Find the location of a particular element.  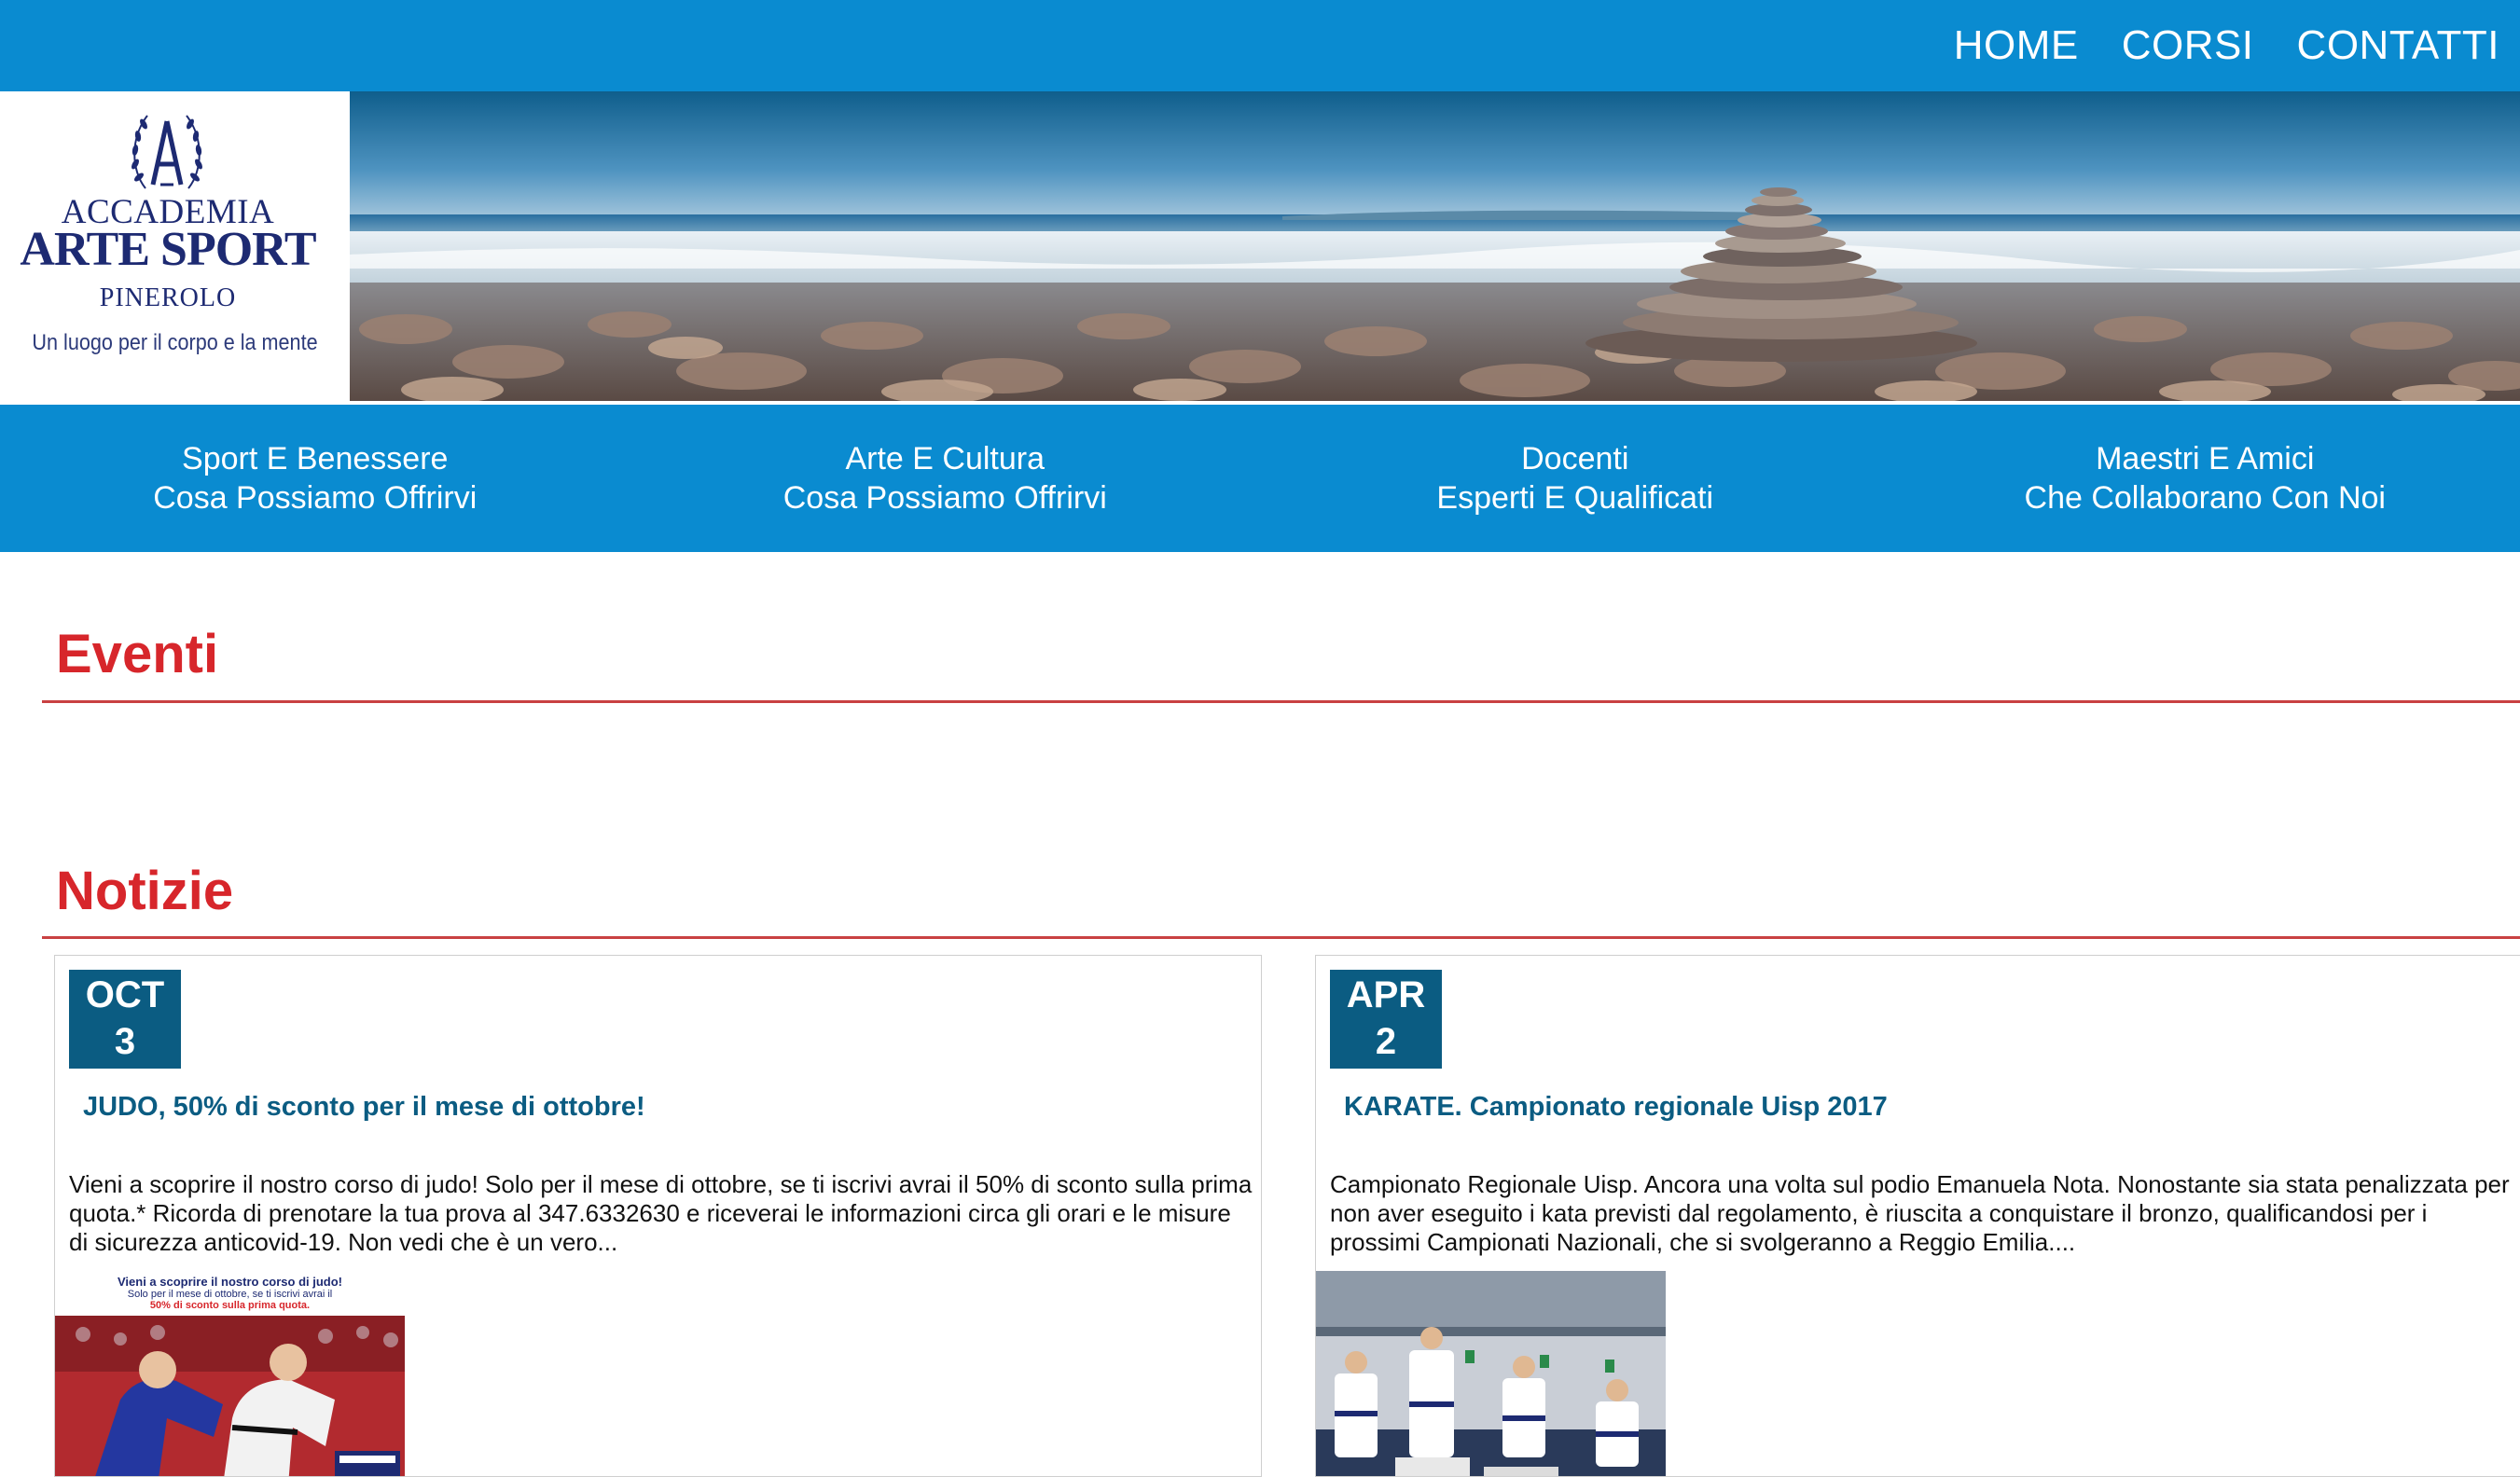

nav-contacts-link: CONTATTI is located at coordinates (2398, 45).